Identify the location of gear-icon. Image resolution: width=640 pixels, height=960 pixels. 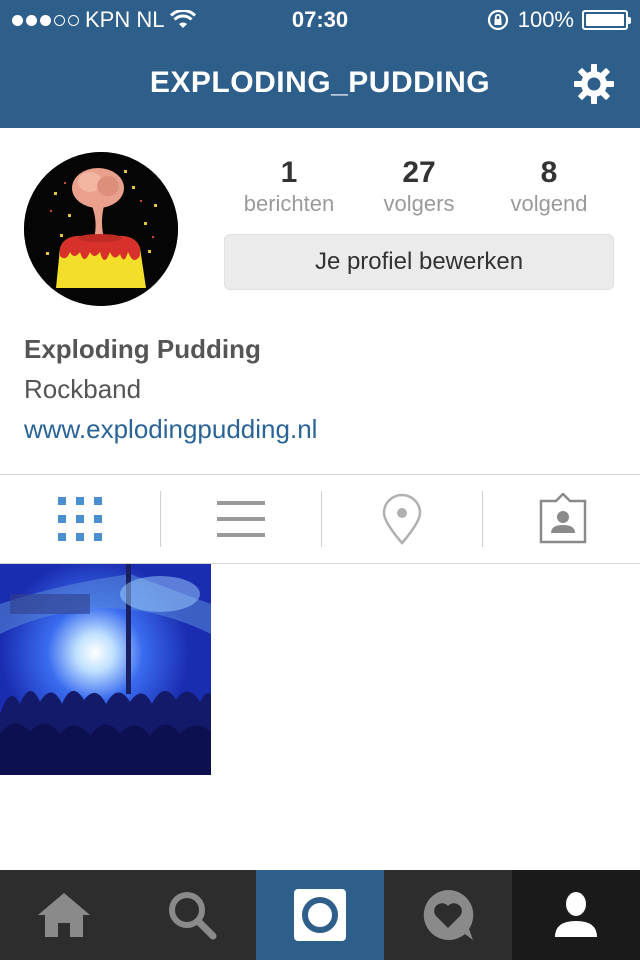
(594, 84).